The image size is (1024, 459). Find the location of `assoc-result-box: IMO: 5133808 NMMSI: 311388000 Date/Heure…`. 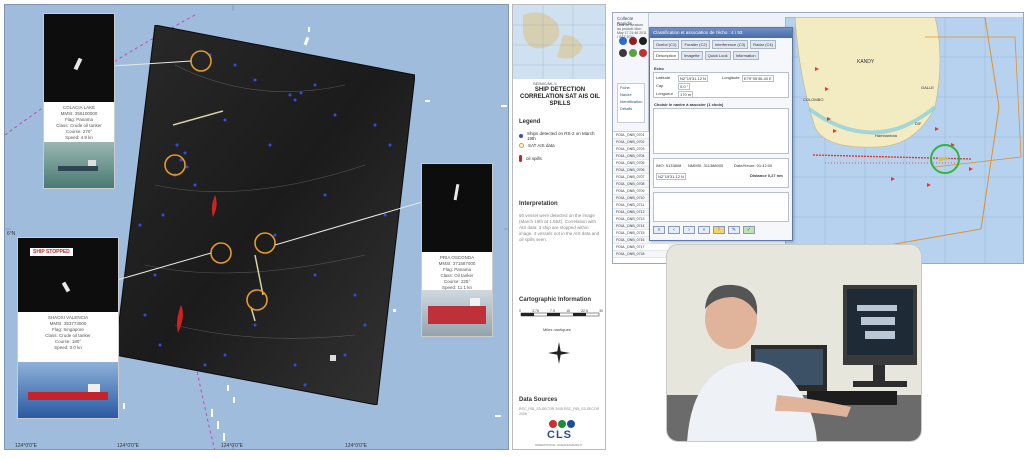

assoc-result-box: IMO: 5133808 NMMSI: 311388000 Date/Heure… is located at coordinates (721, 173).